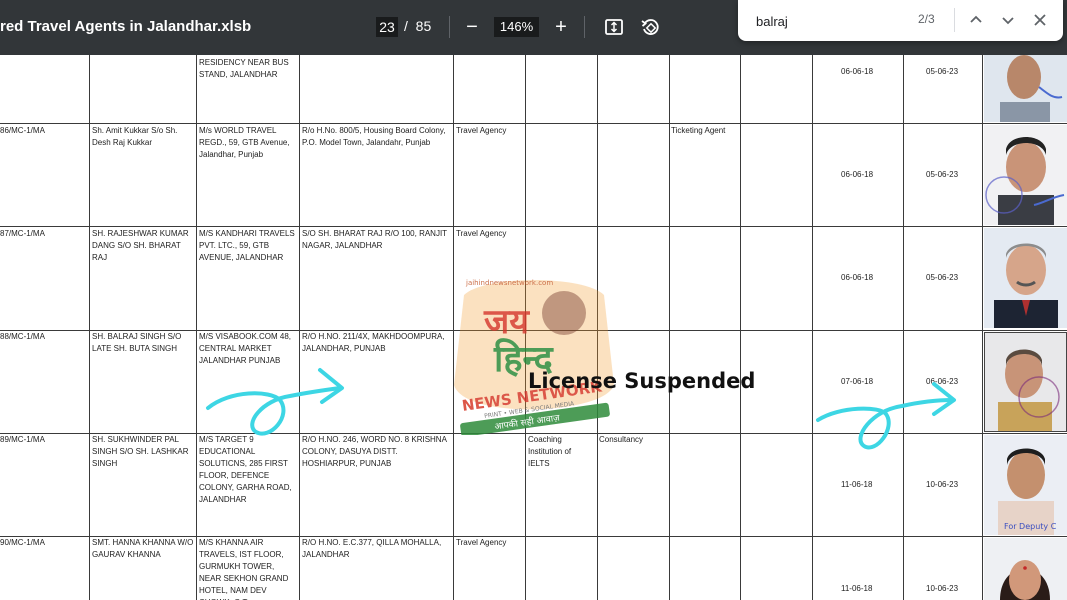  I want to click on holder-name: SMT. HANNA KHANNA W/O GAURAV KHANNA, so click(143, 548).